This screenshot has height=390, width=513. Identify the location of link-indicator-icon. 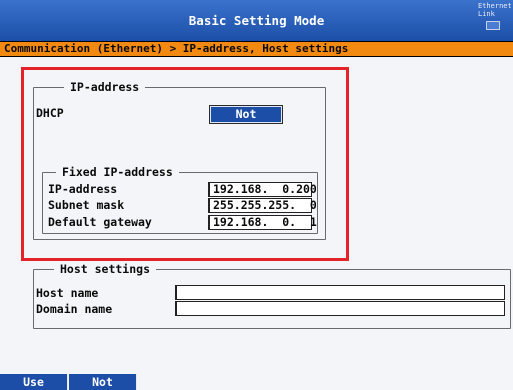
(493, 25).